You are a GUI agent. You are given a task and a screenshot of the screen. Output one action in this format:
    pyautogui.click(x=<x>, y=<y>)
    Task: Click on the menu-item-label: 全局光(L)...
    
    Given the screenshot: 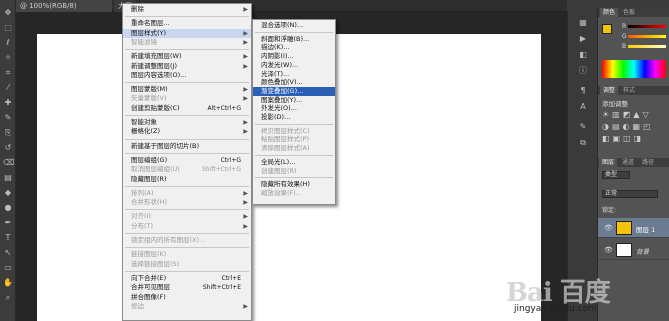 What is the action you would take?
    pyautogui.click(x=278, y=161)
    